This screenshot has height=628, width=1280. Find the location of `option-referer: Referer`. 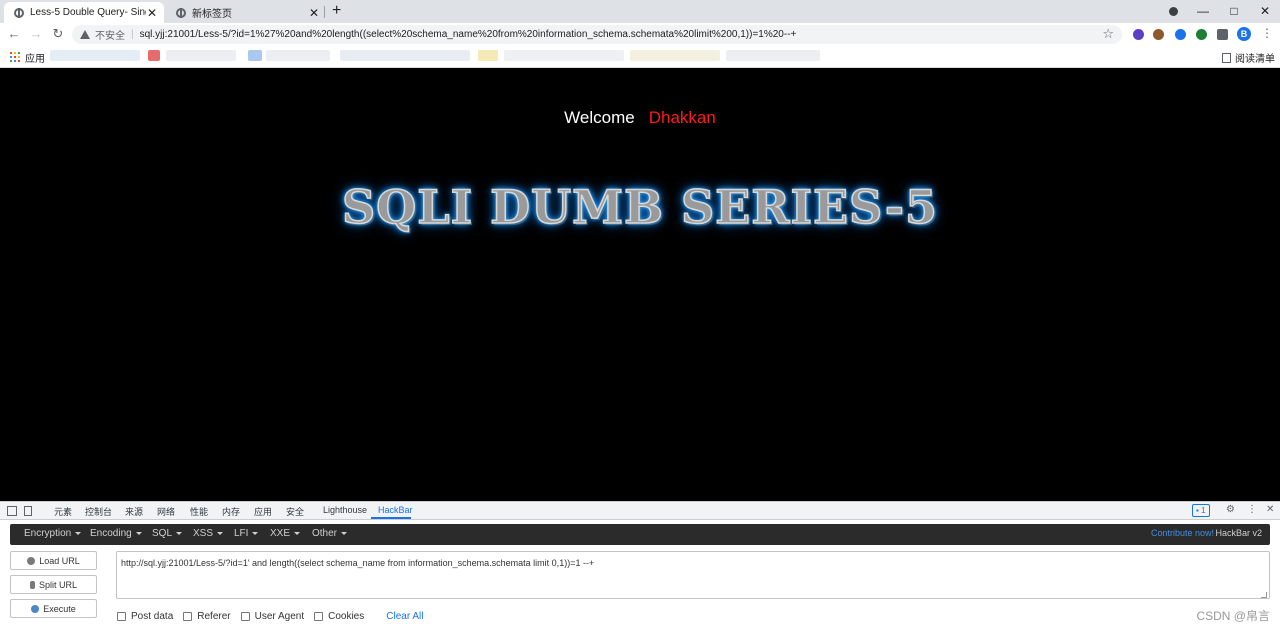

option-referer: Referer is located at coordinates (207, 616).